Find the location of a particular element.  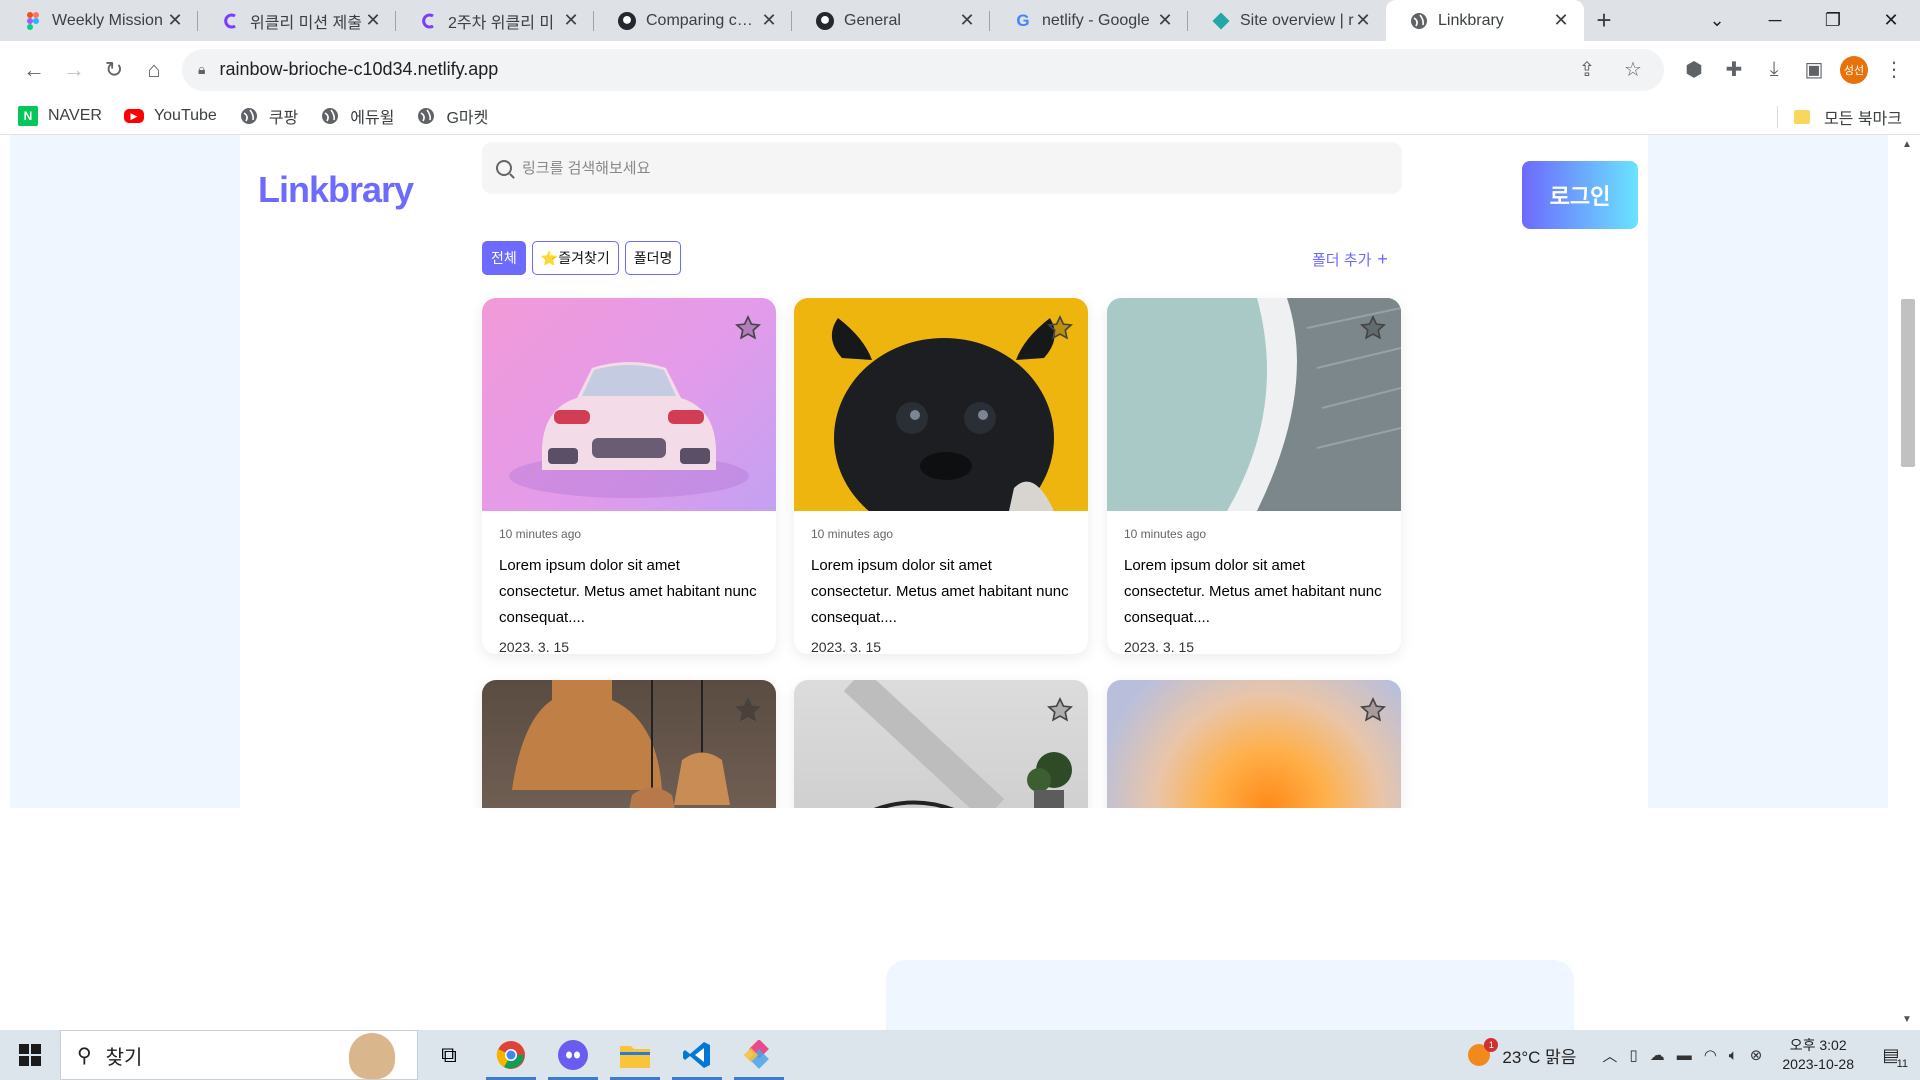

ime-icon: ⊗ is located at coordinates (1756, 1055).